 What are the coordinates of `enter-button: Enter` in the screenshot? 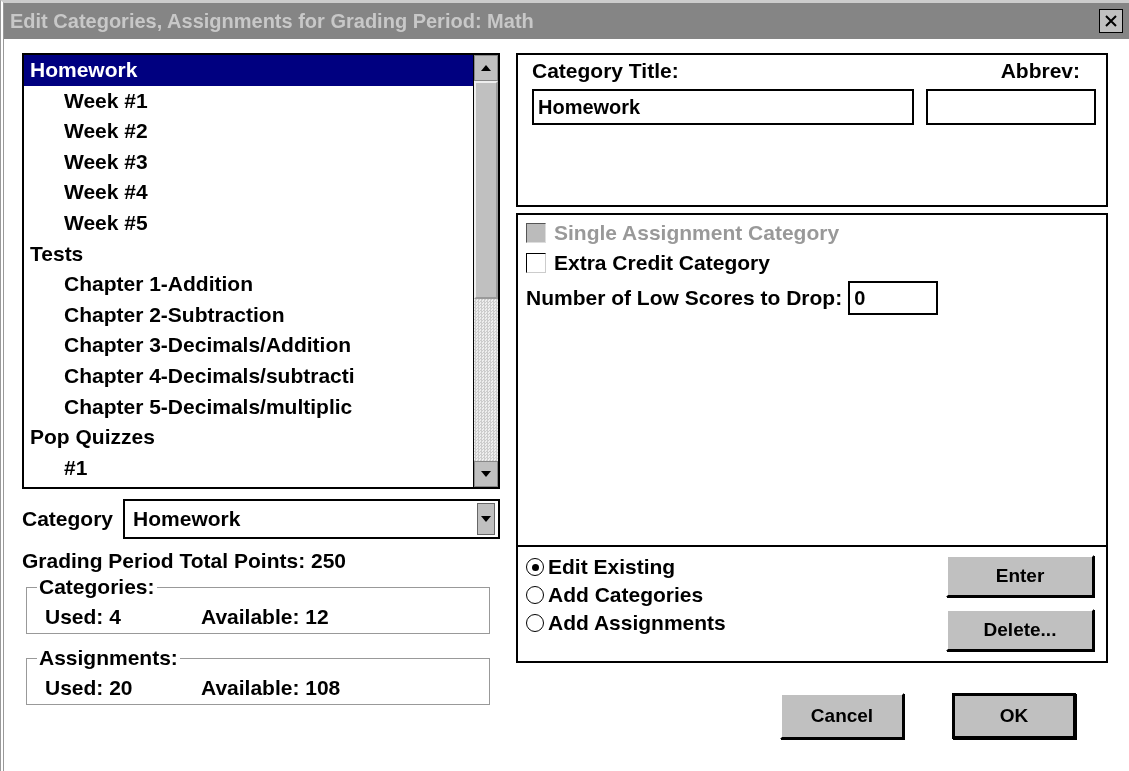 It's located at (1020, 576).